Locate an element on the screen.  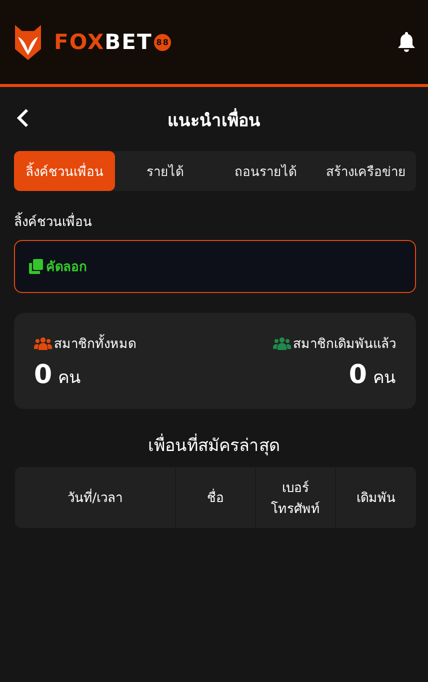
column-header: เดิมพัน is located at coordinates (375, 497).